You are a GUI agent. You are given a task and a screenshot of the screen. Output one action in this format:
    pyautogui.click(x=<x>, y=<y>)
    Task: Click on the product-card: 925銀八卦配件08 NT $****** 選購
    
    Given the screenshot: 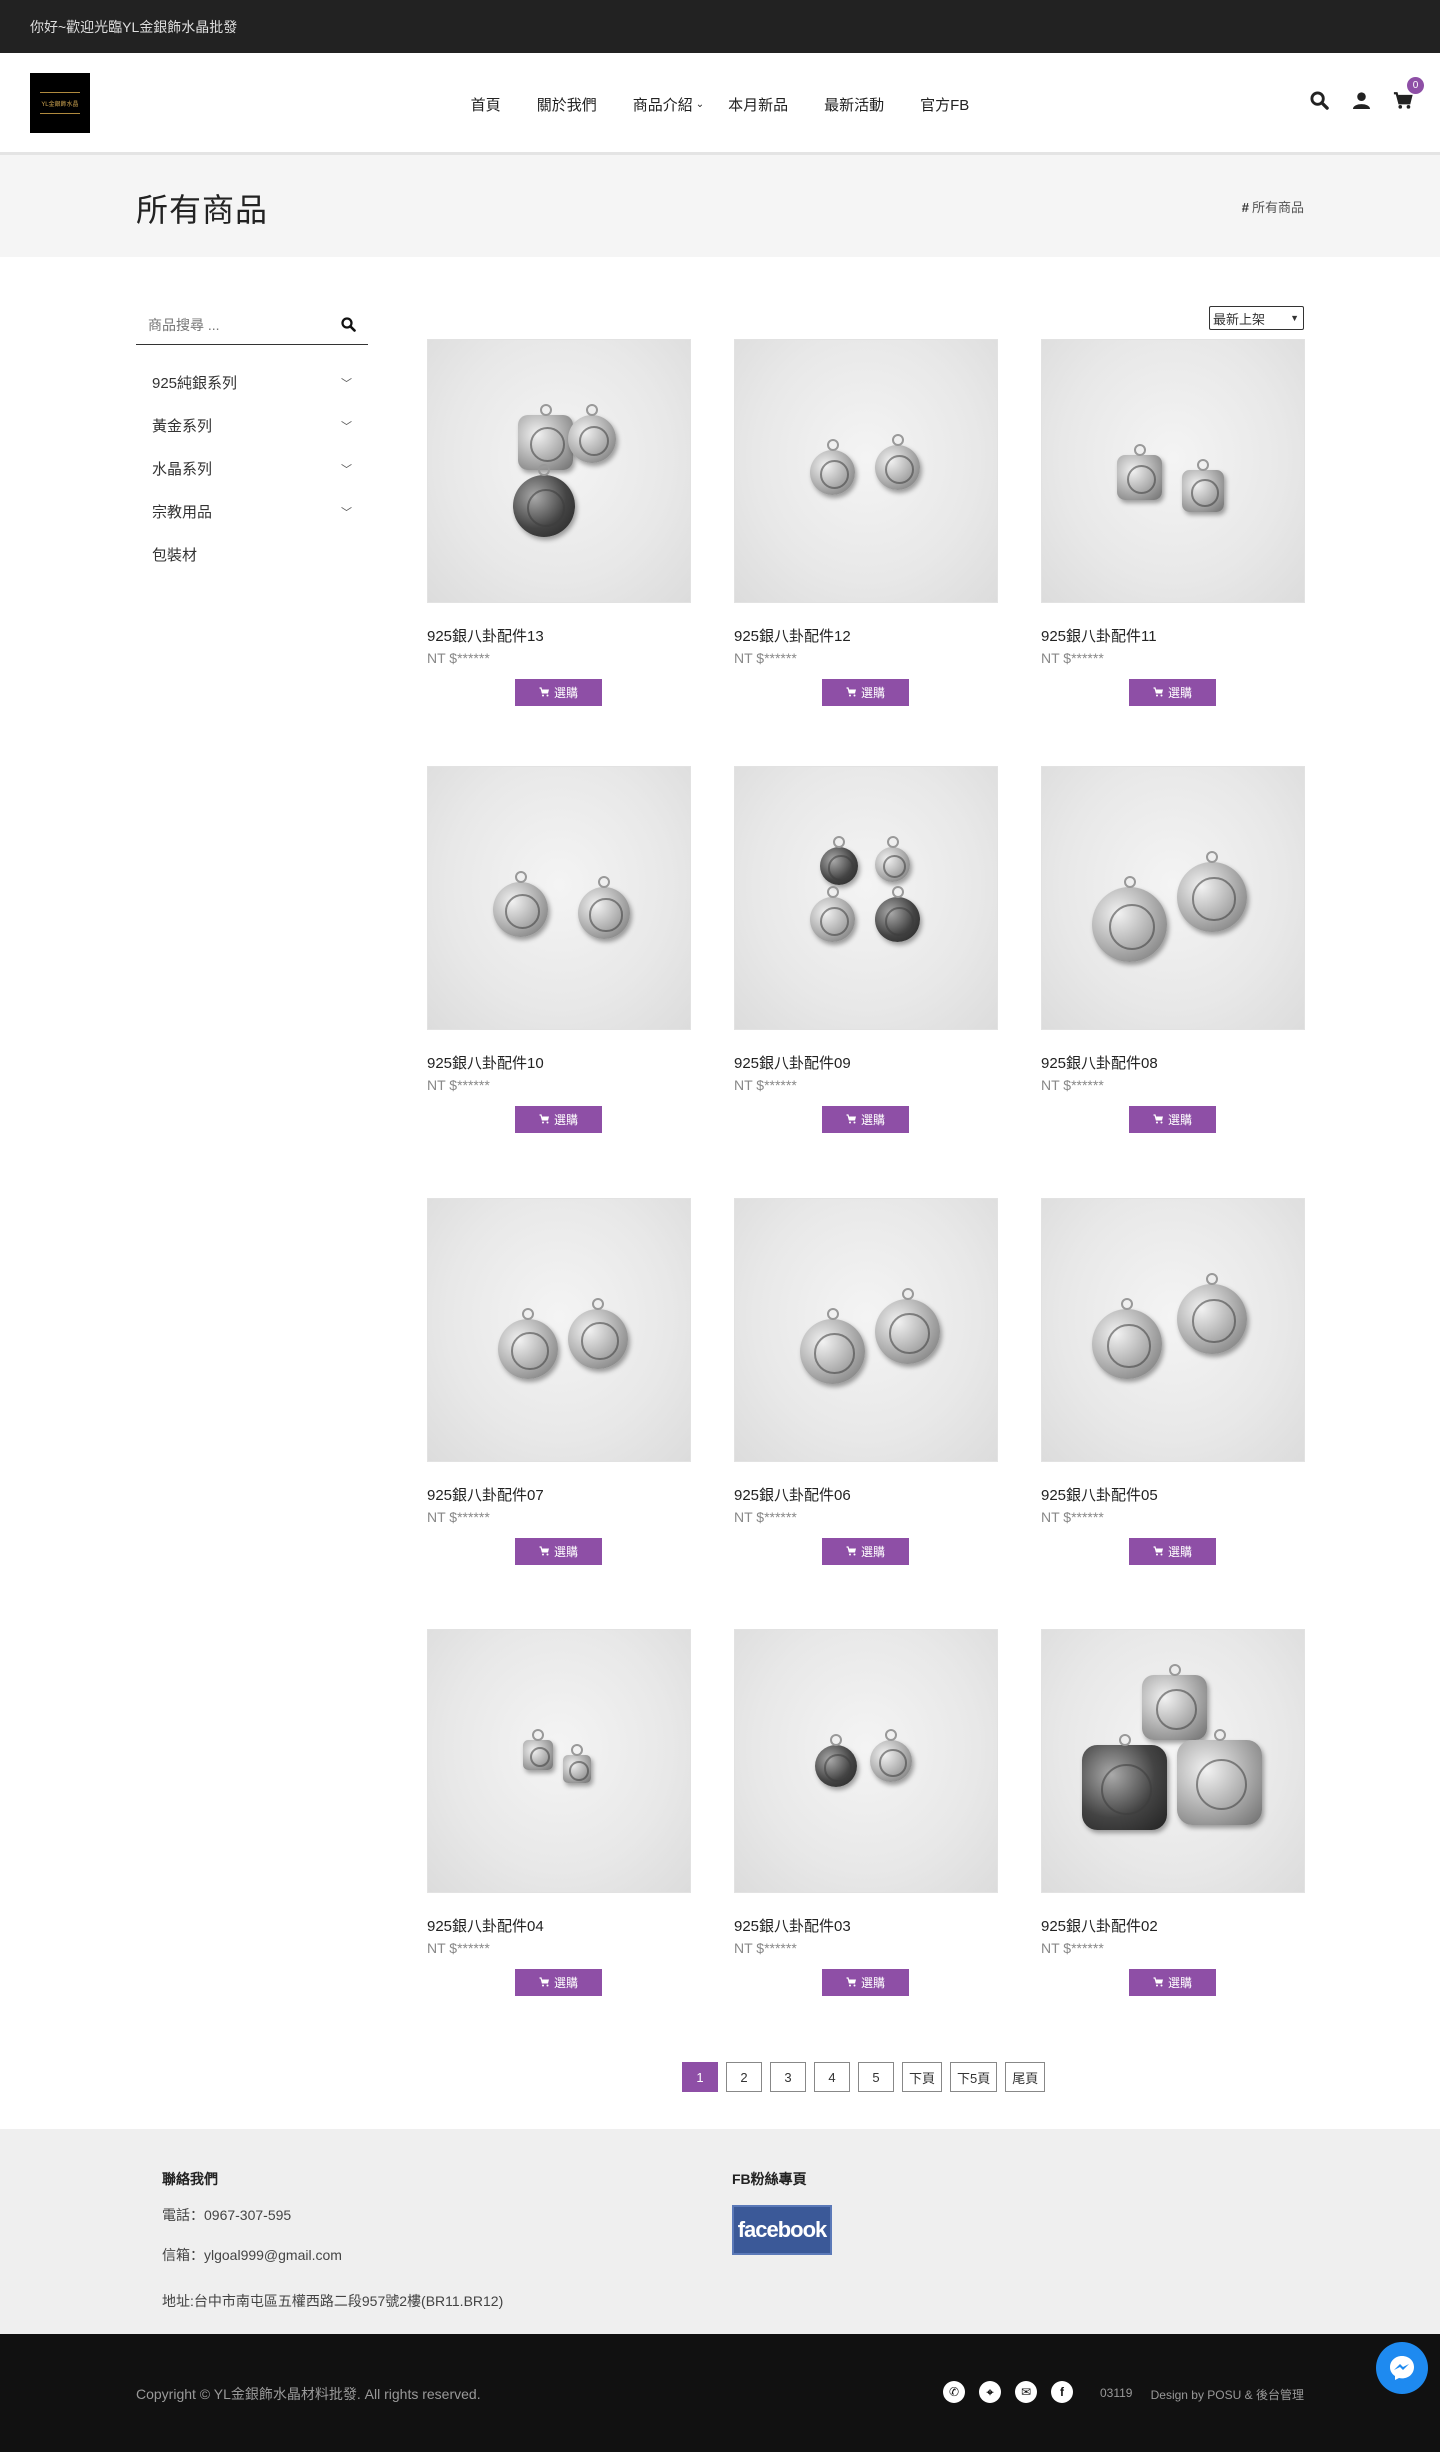 What is the action you would take?
    pyautogui.click(x=1173, y=949)
    